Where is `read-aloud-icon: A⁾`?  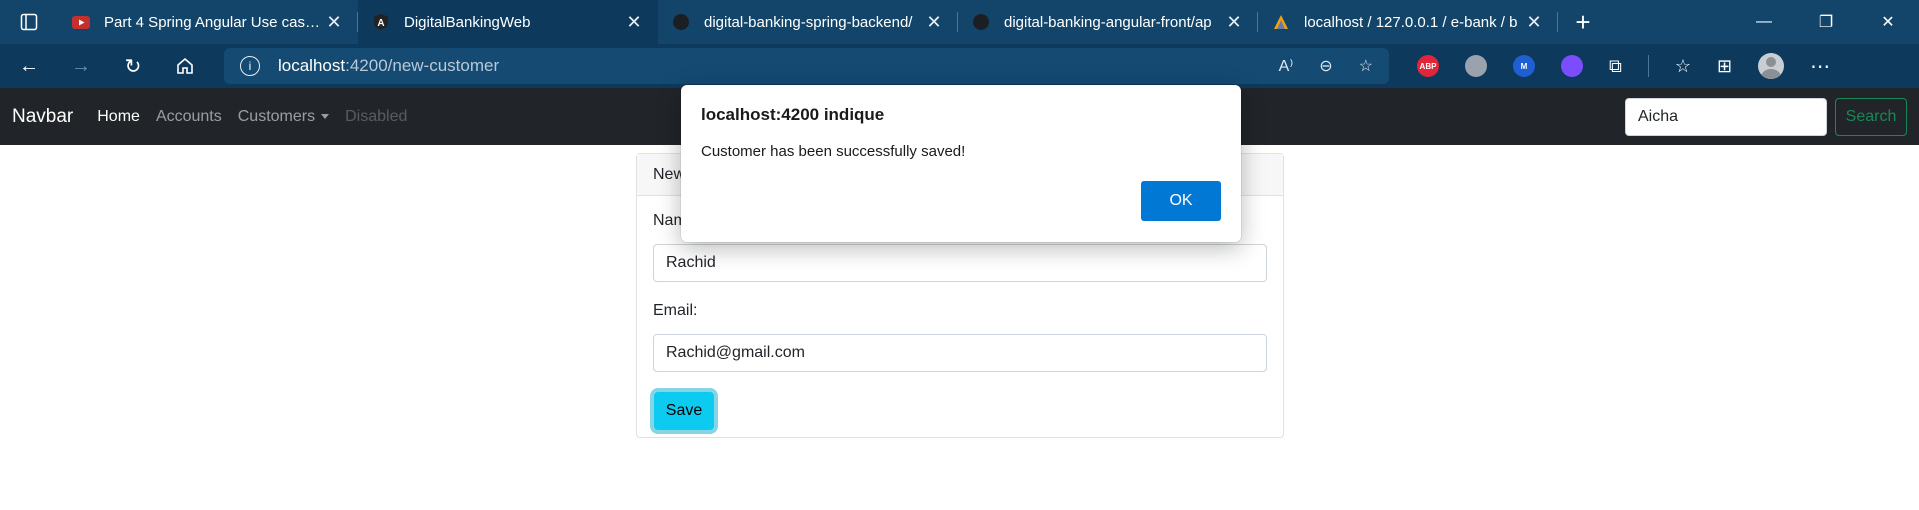 read-aloud-icon: A⁾ is located at coordinates (1286, 66).